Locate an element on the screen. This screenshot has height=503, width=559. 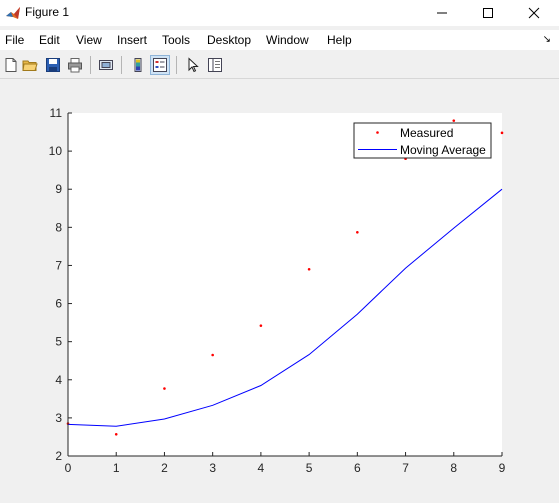
menu-insert: Insert is located at coordinates (132, 40).